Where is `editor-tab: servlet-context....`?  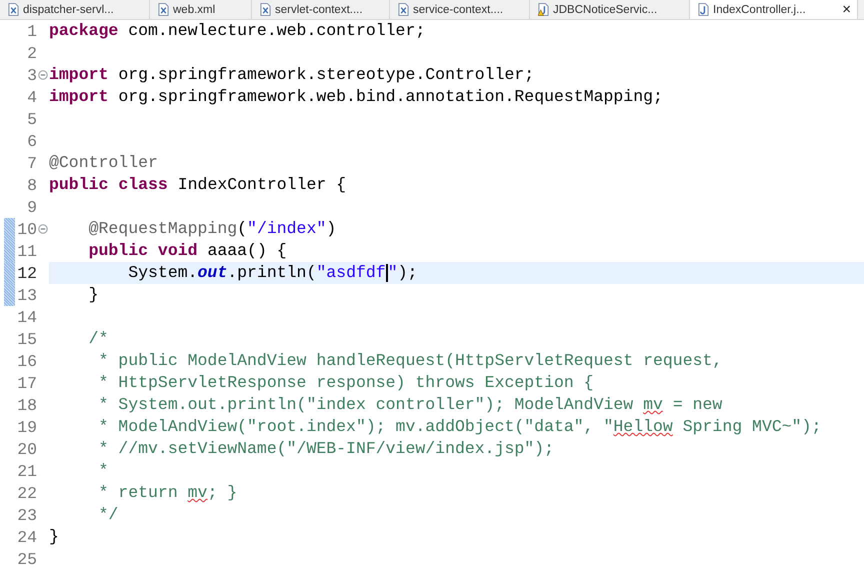 editor-tab: servlet-context.... is located at coordinates (321, 9).